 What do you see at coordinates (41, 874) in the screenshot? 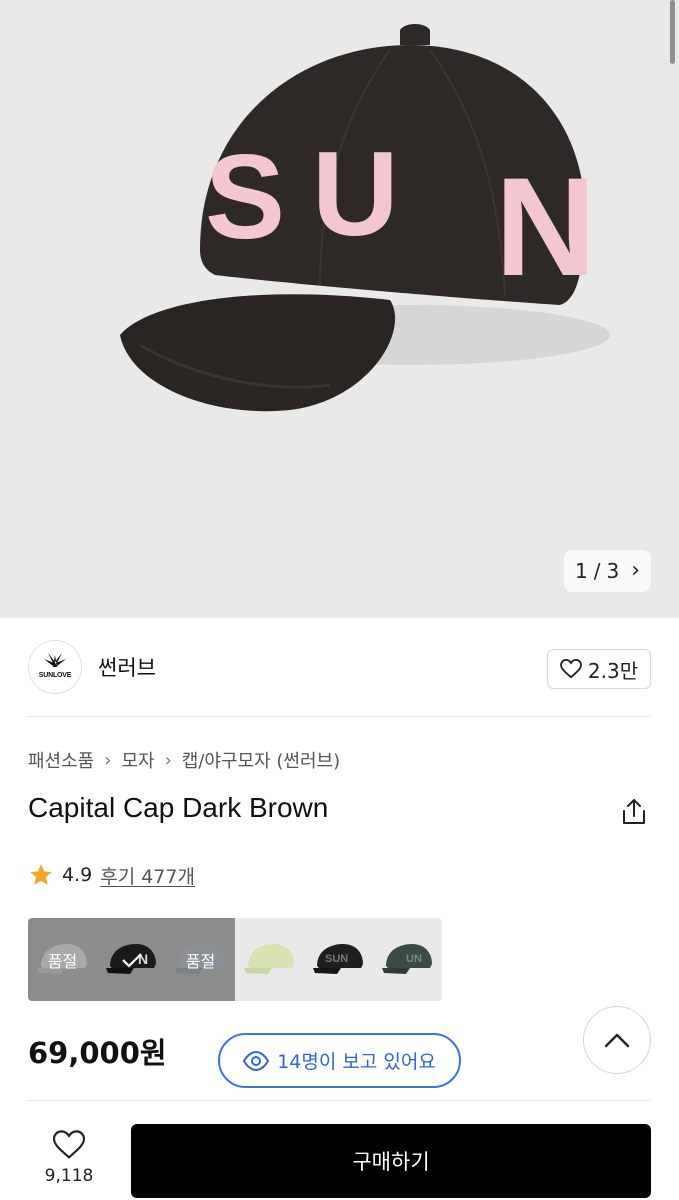
I see `star-icon` at bounding box center [41, 874].